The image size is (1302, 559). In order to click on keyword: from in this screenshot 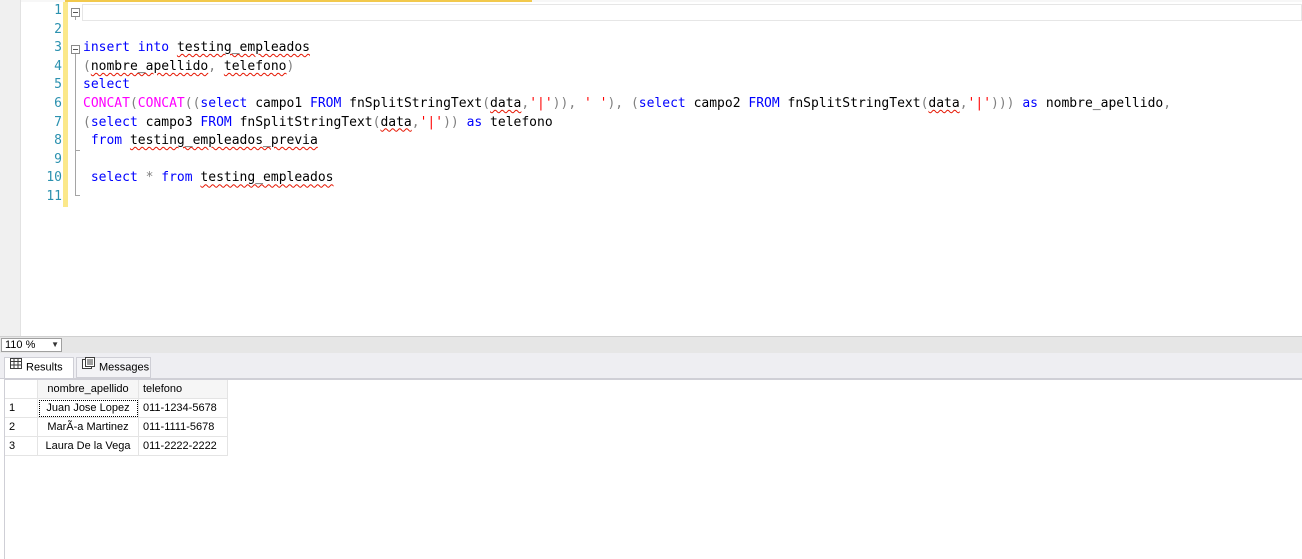, I will do `click(106, 141)`.